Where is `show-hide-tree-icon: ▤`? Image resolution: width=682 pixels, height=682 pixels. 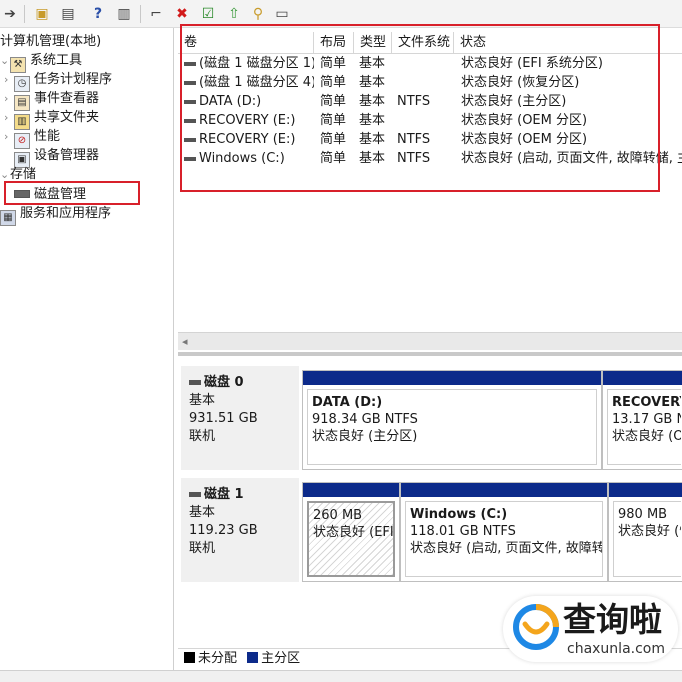 show-hide-tree-icon: ▤ is located at coordinates (68, 14).